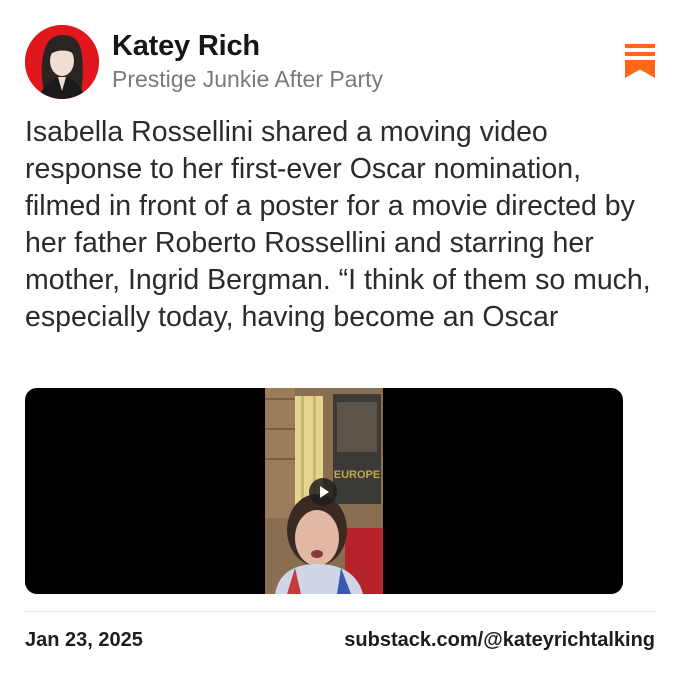 Image resolution: width=680 pixels, height=680 pixels. I want to click on source-link: substack.com/@kateyrichtalking, so click(499, 640).